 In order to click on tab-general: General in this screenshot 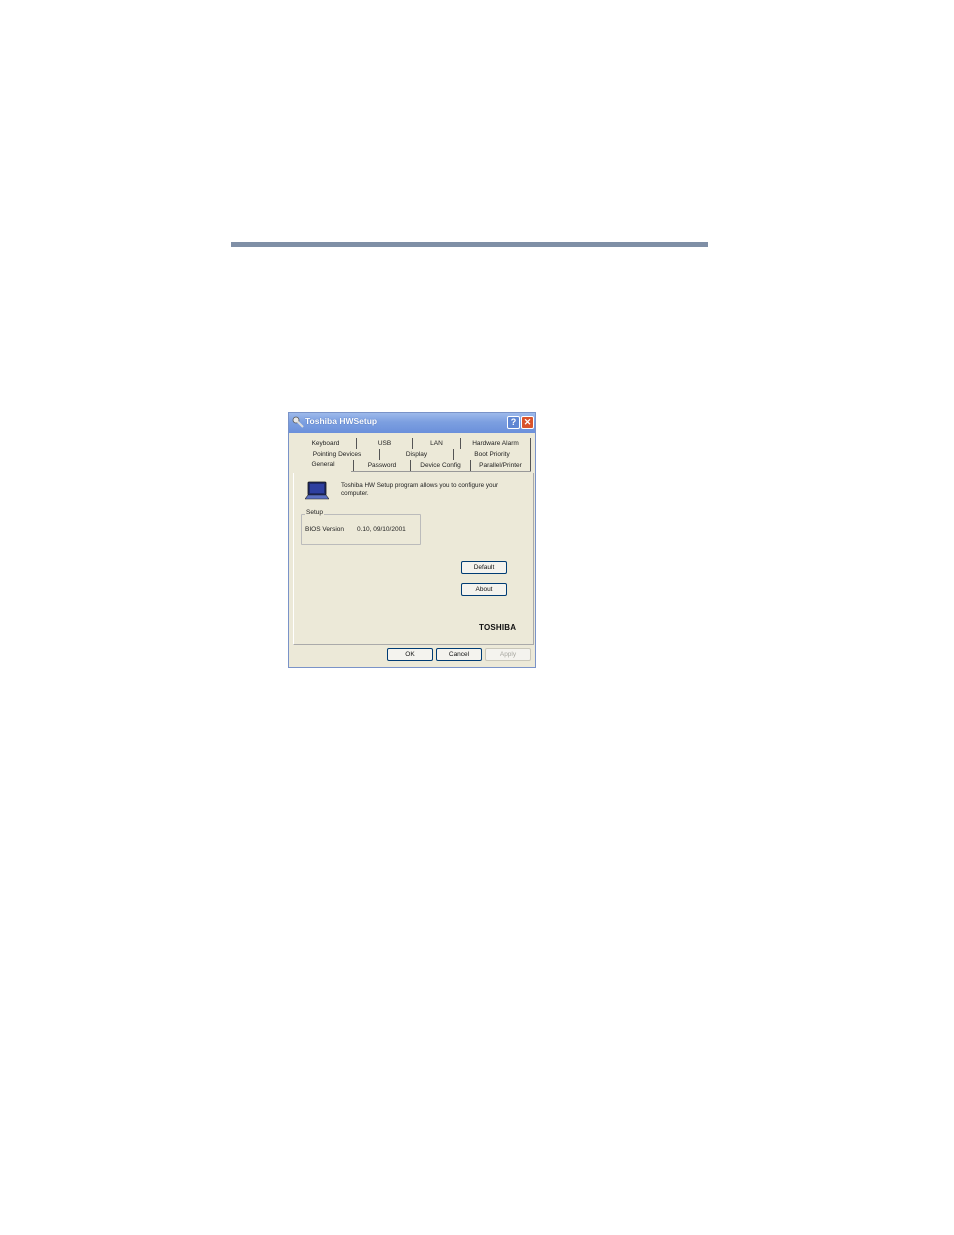, I will do `click(323, 464)`.